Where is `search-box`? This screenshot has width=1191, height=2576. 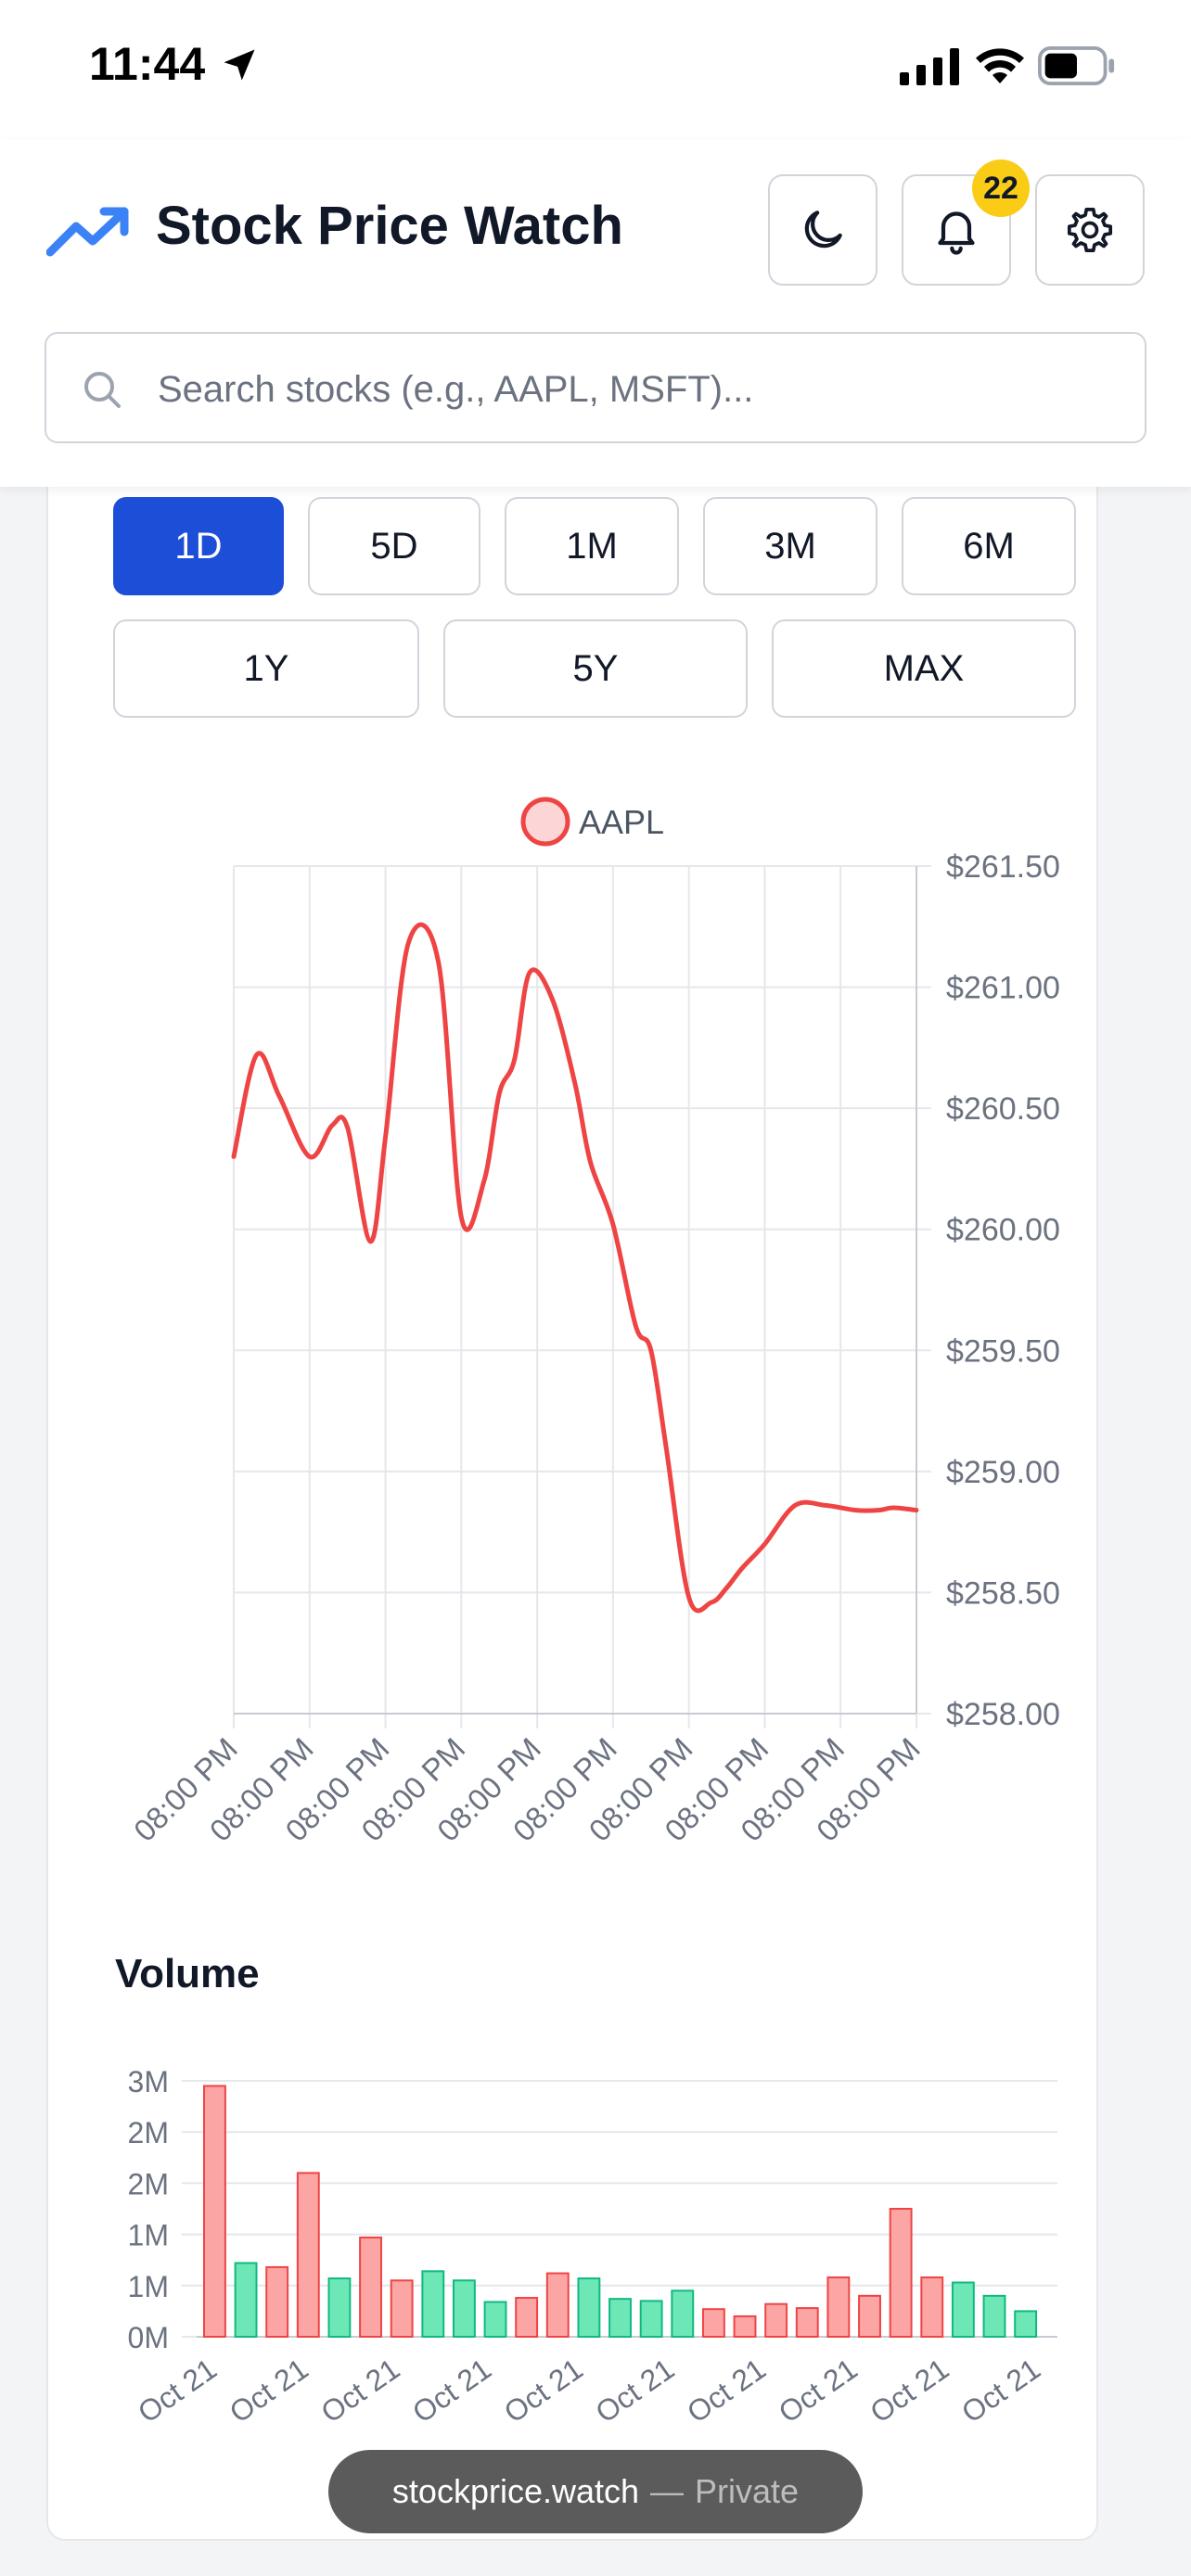
search-box is located at coordinates (595, 388).